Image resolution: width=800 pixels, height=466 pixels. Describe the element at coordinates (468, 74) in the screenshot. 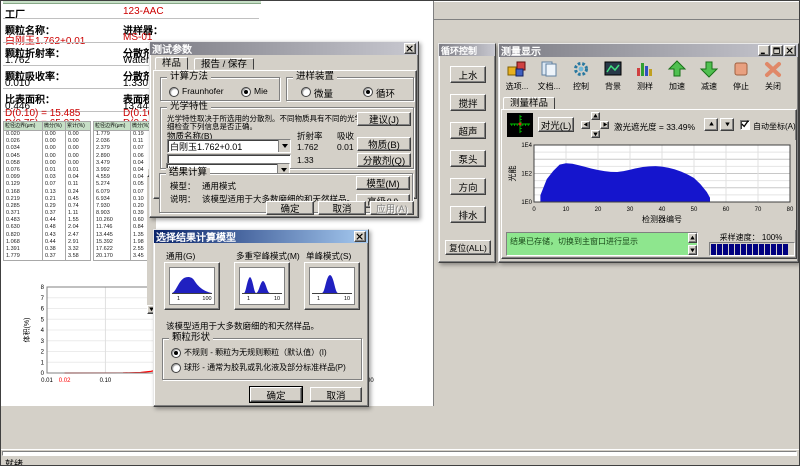

I see `circulation-button-1: 上水` at that location.